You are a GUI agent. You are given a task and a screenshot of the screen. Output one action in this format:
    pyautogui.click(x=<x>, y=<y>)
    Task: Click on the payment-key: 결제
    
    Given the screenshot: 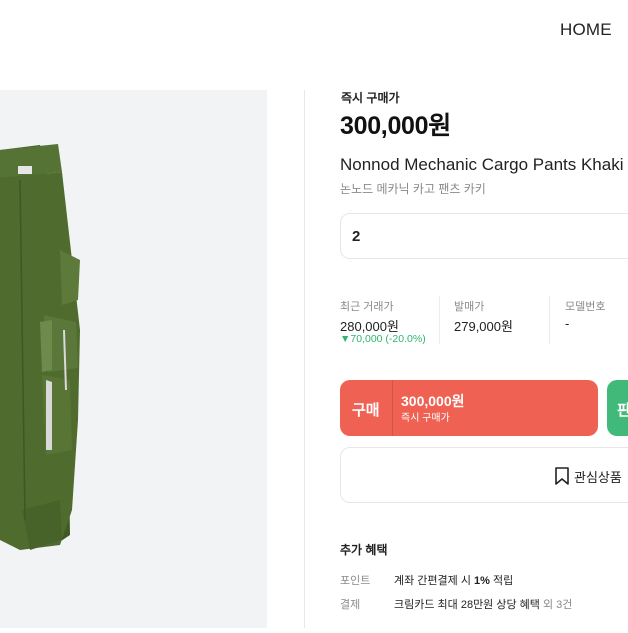 What is the action you would take?
    pyautogui.click(x=350, y=605)
    